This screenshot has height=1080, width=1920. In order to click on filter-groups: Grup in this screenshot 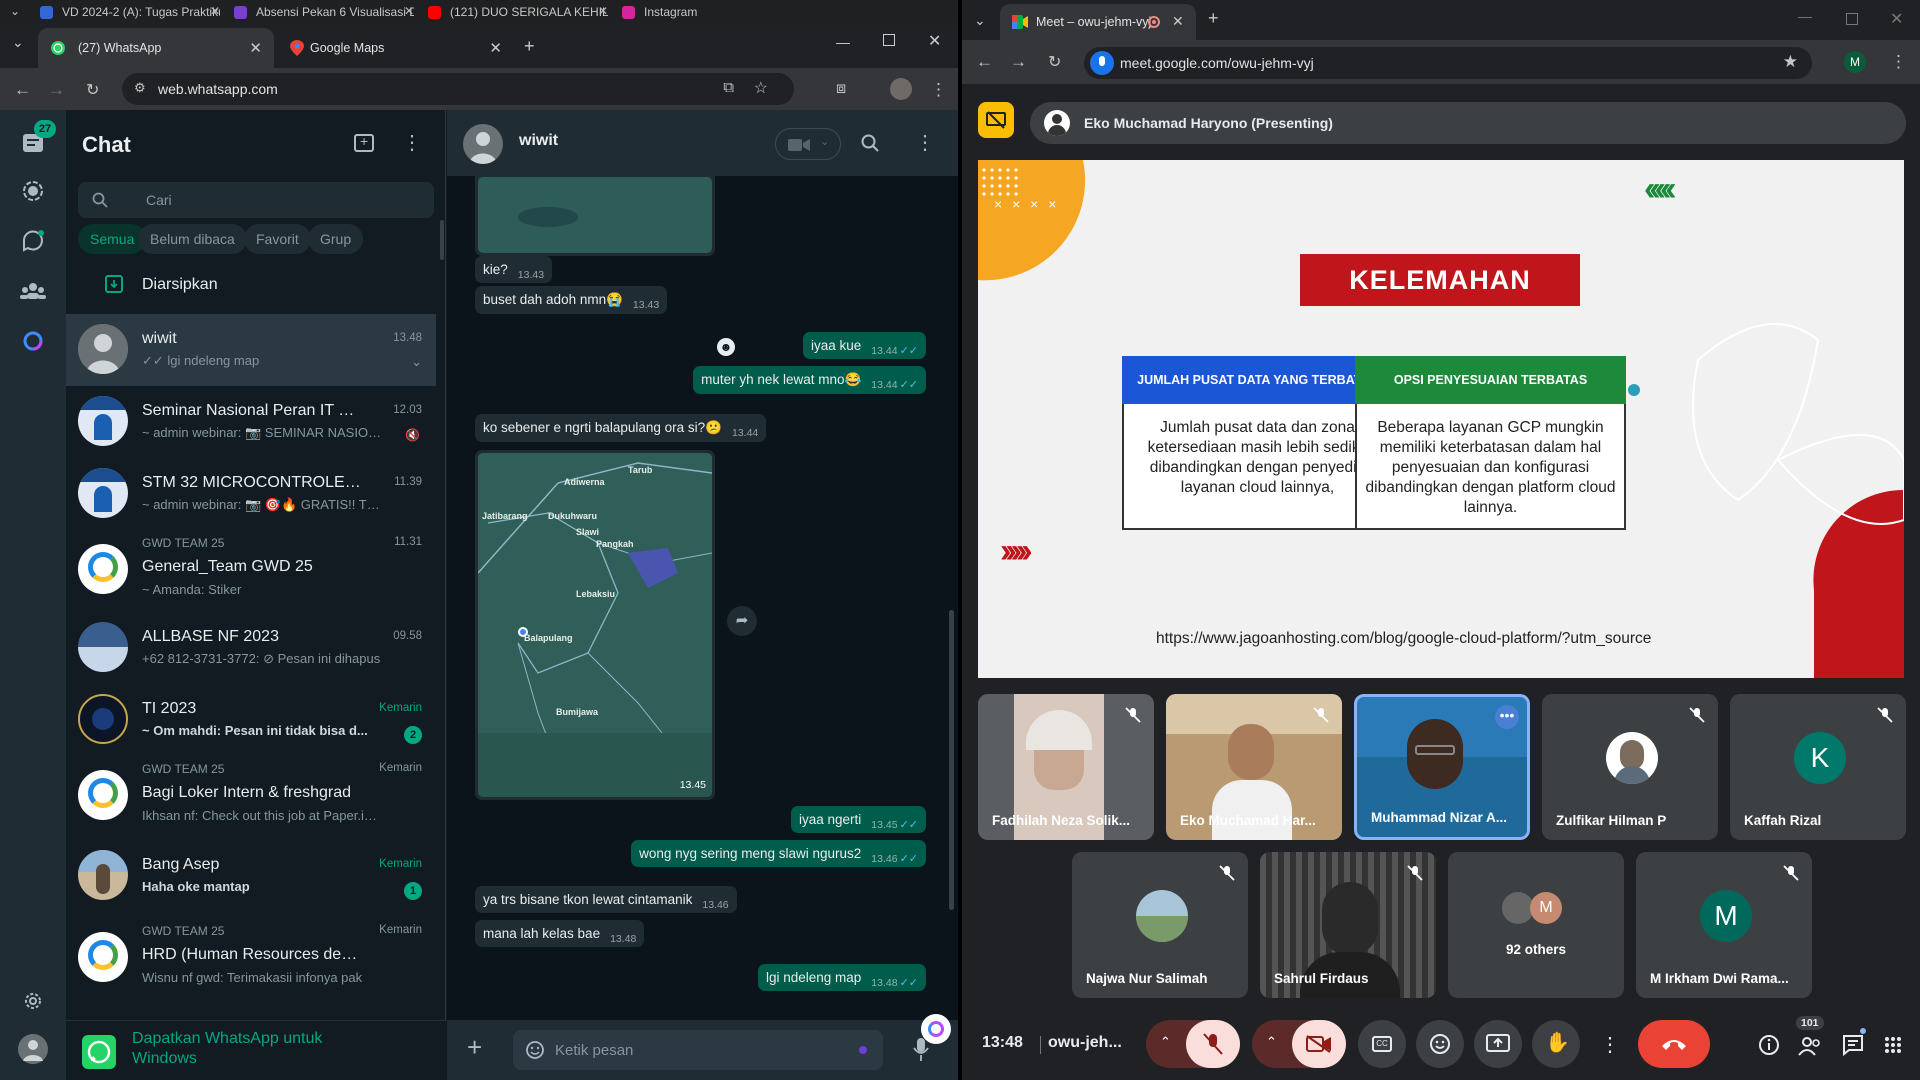, I will do `click(336, 239)`.